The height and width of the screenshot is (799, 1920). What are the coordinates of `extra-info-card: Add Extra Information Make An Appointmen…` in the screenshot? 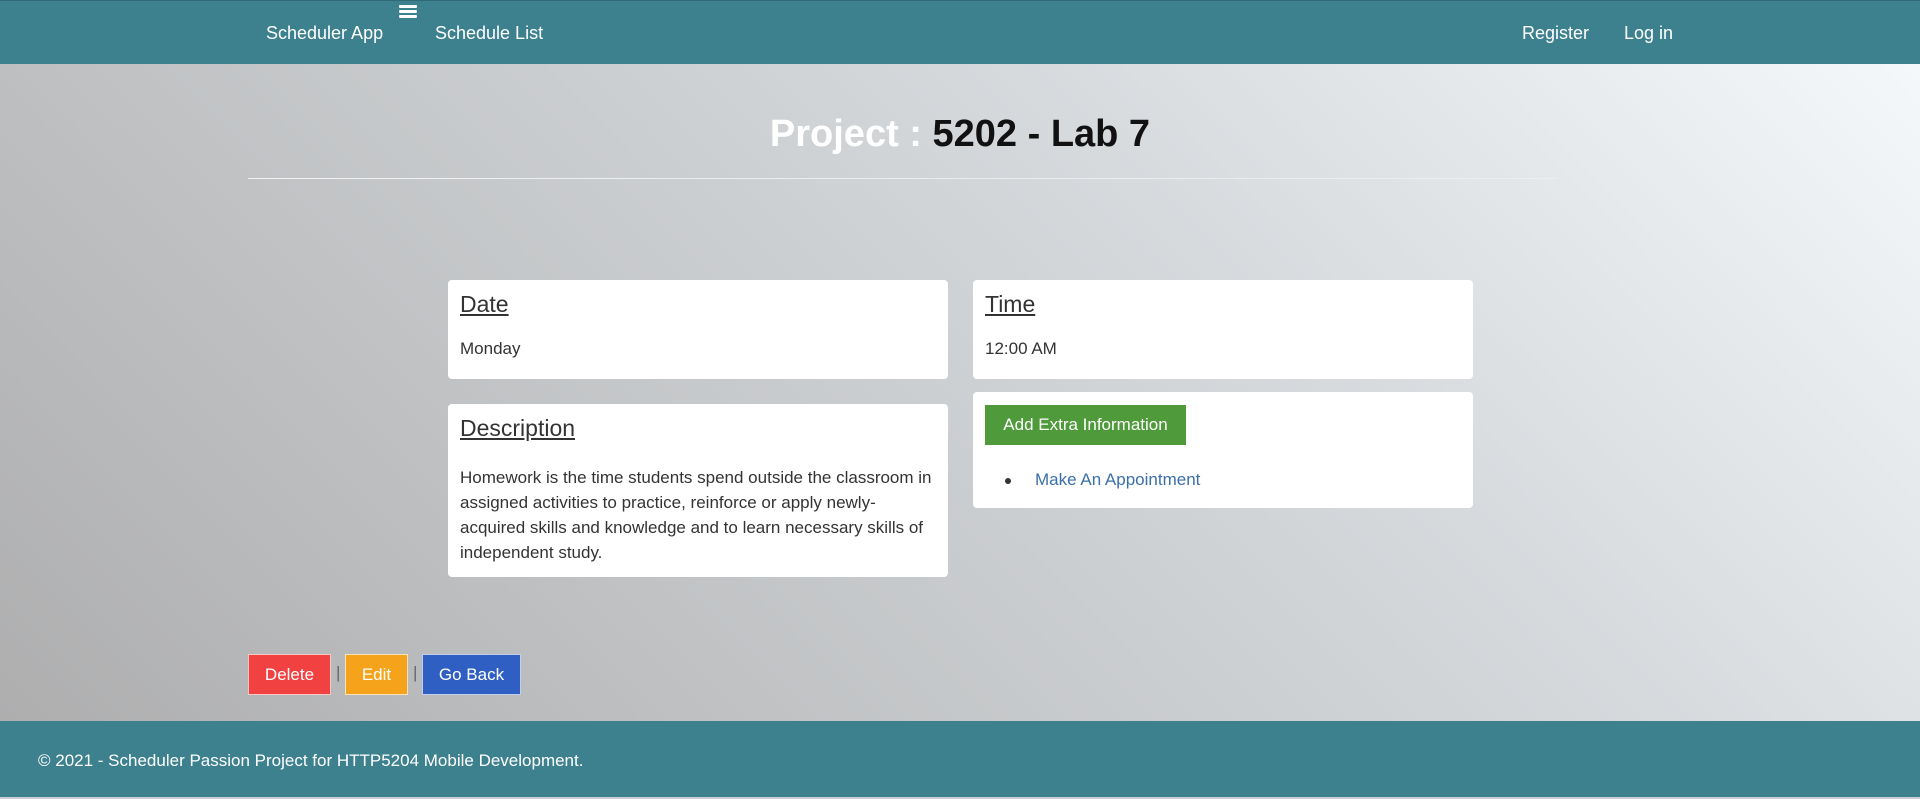 It's located at (1223, 450).